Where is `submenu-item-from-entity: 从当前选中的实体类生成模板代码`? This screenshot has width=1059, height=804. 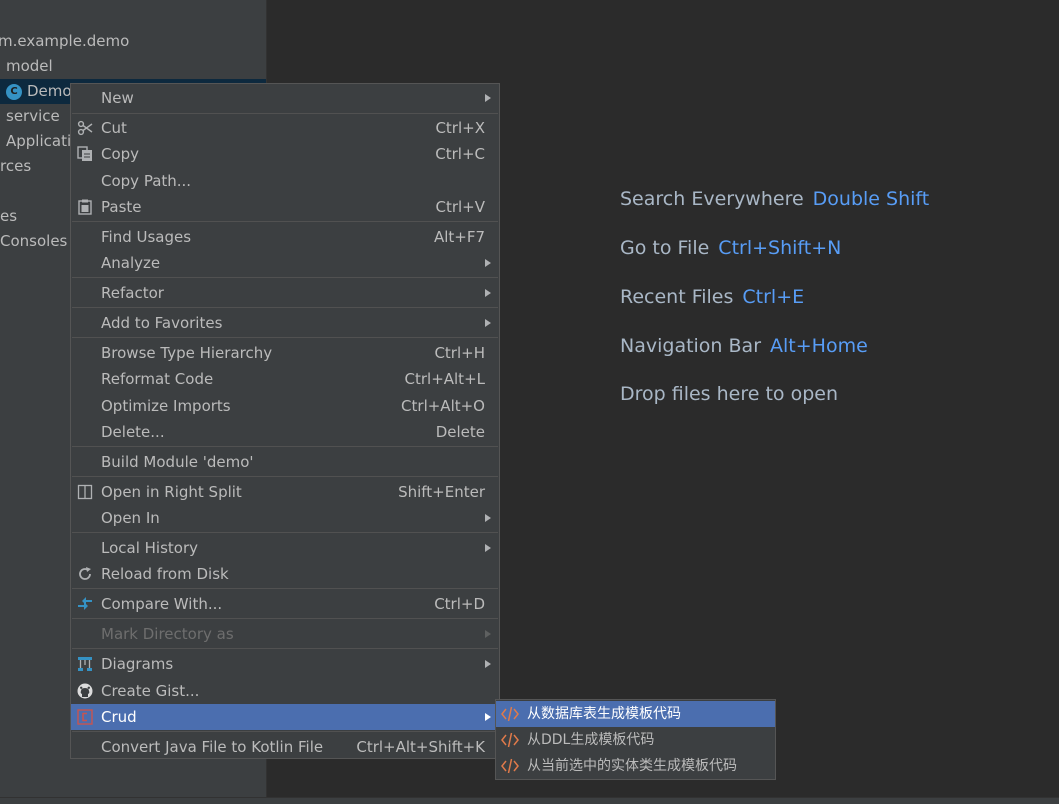
submenu-item-from-entity: 从当前选中的实体类生成模板代码 is located at coordinates (635, 766).